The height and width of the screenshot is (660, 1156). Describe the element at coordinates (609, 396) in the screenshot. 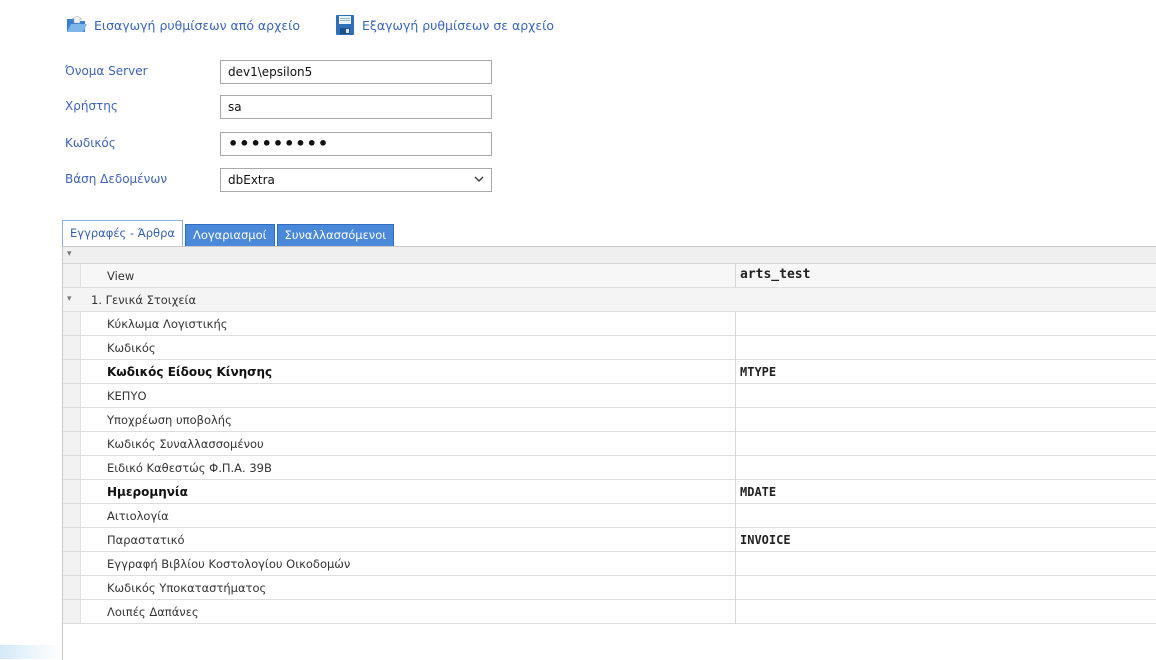

I see `table-row: ΚΕΠΥΟ` at that location.